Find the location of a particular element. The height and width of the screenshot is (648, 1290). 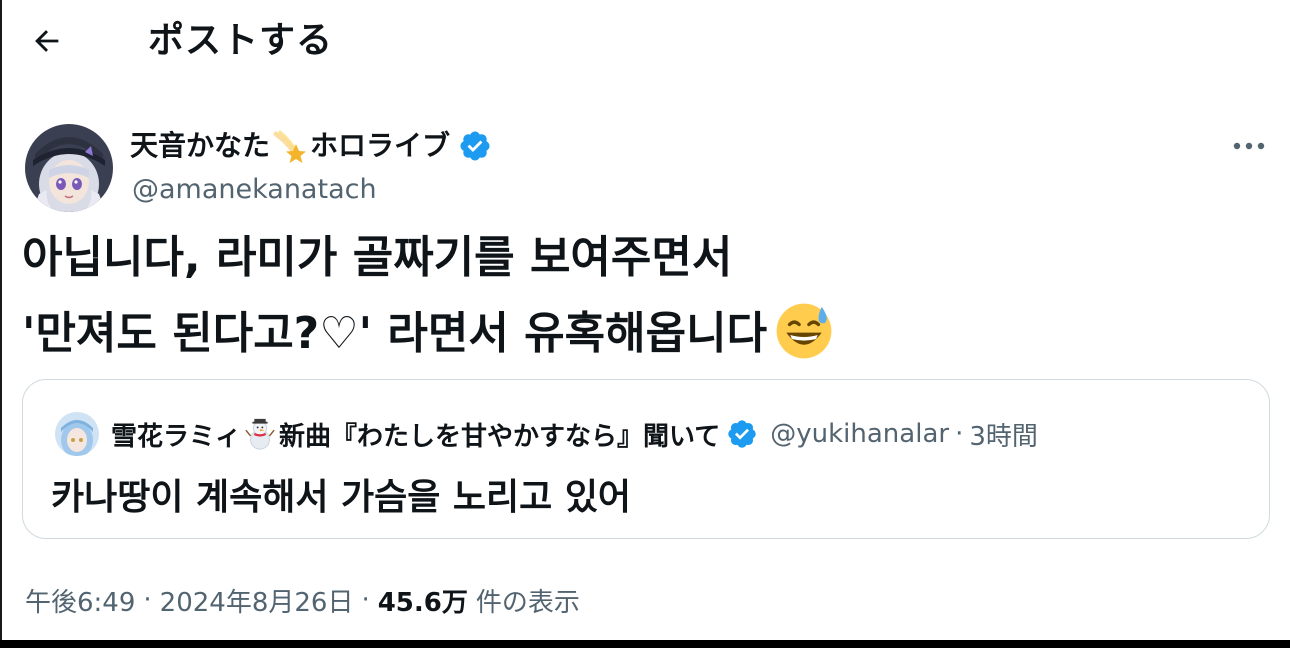

top-header: ポストする is located at coordinates (645, 42).